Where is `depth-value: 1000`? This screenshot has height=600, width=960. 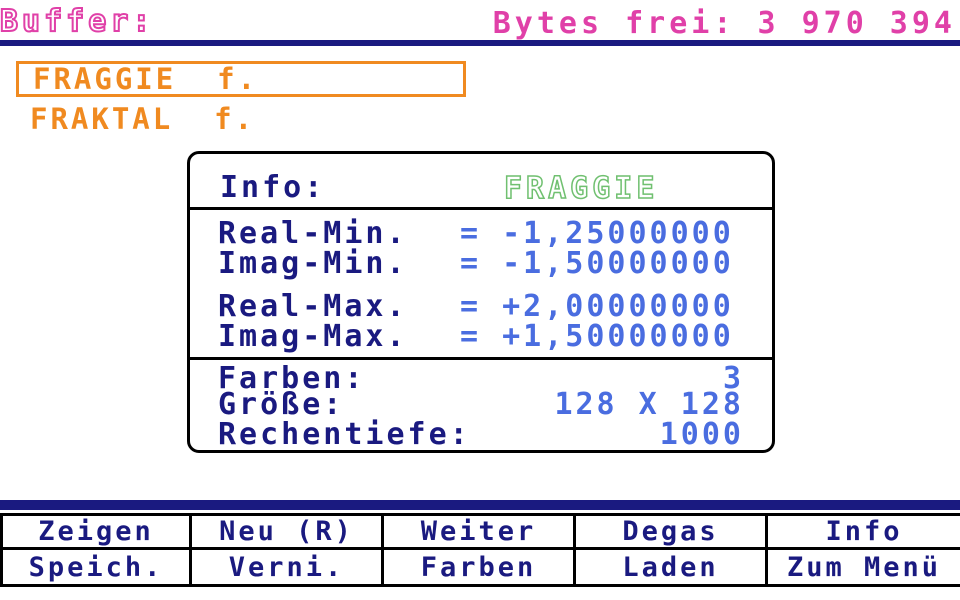 depth-value: 1000 is located at coordinates (701, 434).